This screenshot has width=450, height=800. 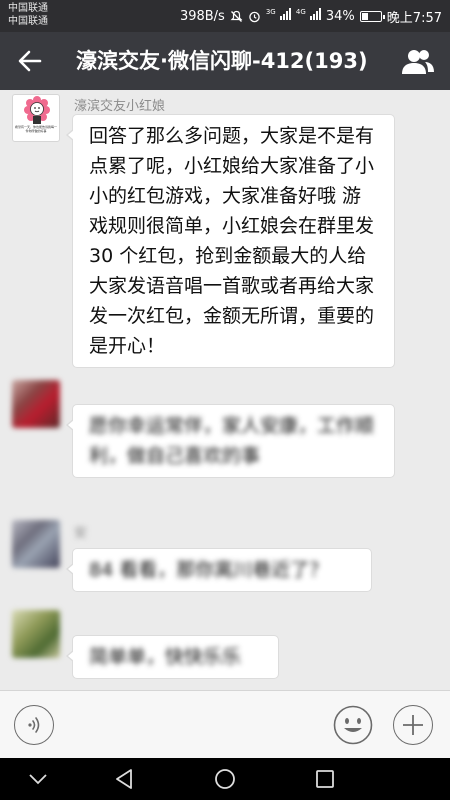 I want to click on sender-name: 安, so click(x=81, y=533).